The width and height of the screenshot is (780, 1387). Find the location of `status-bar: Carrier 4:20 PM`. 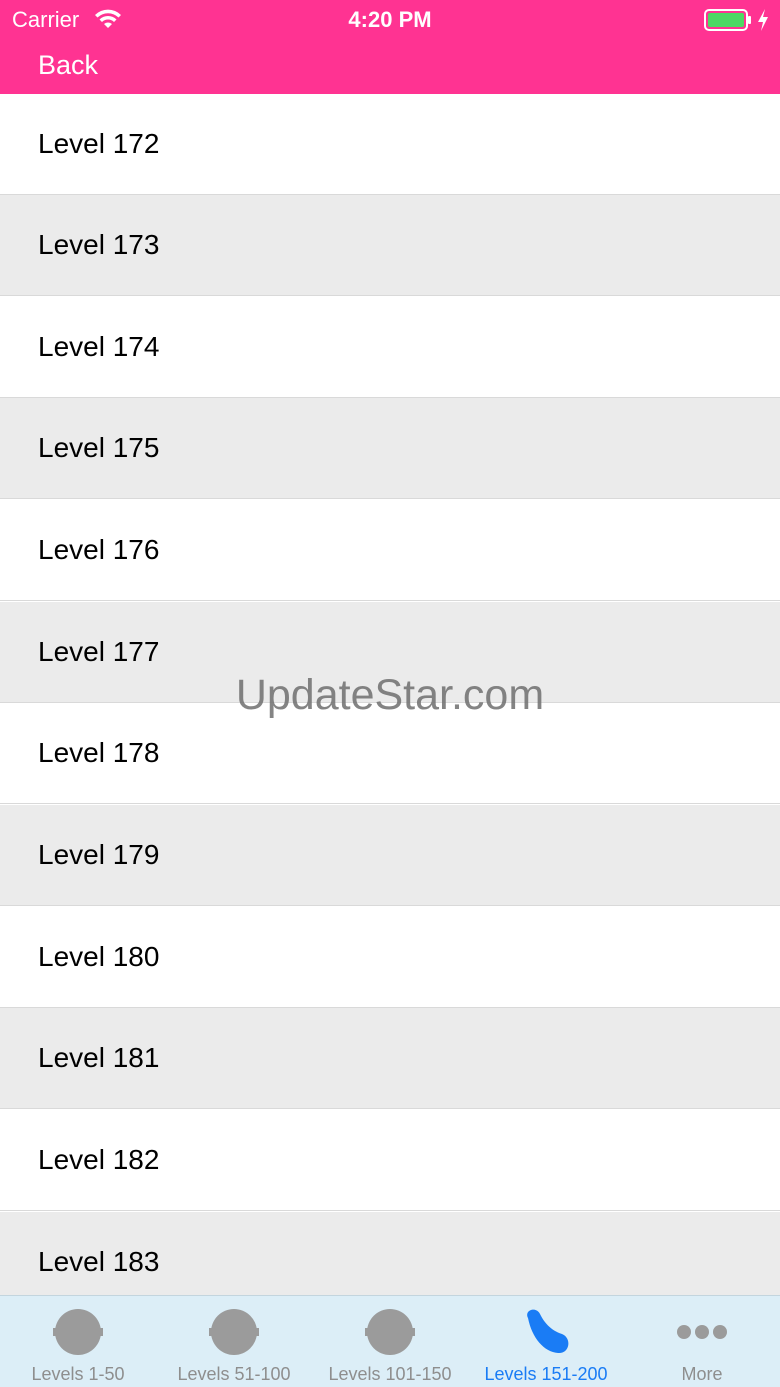

status-bar: Carrier 4:20 PM is located at coordinates (390, 20).